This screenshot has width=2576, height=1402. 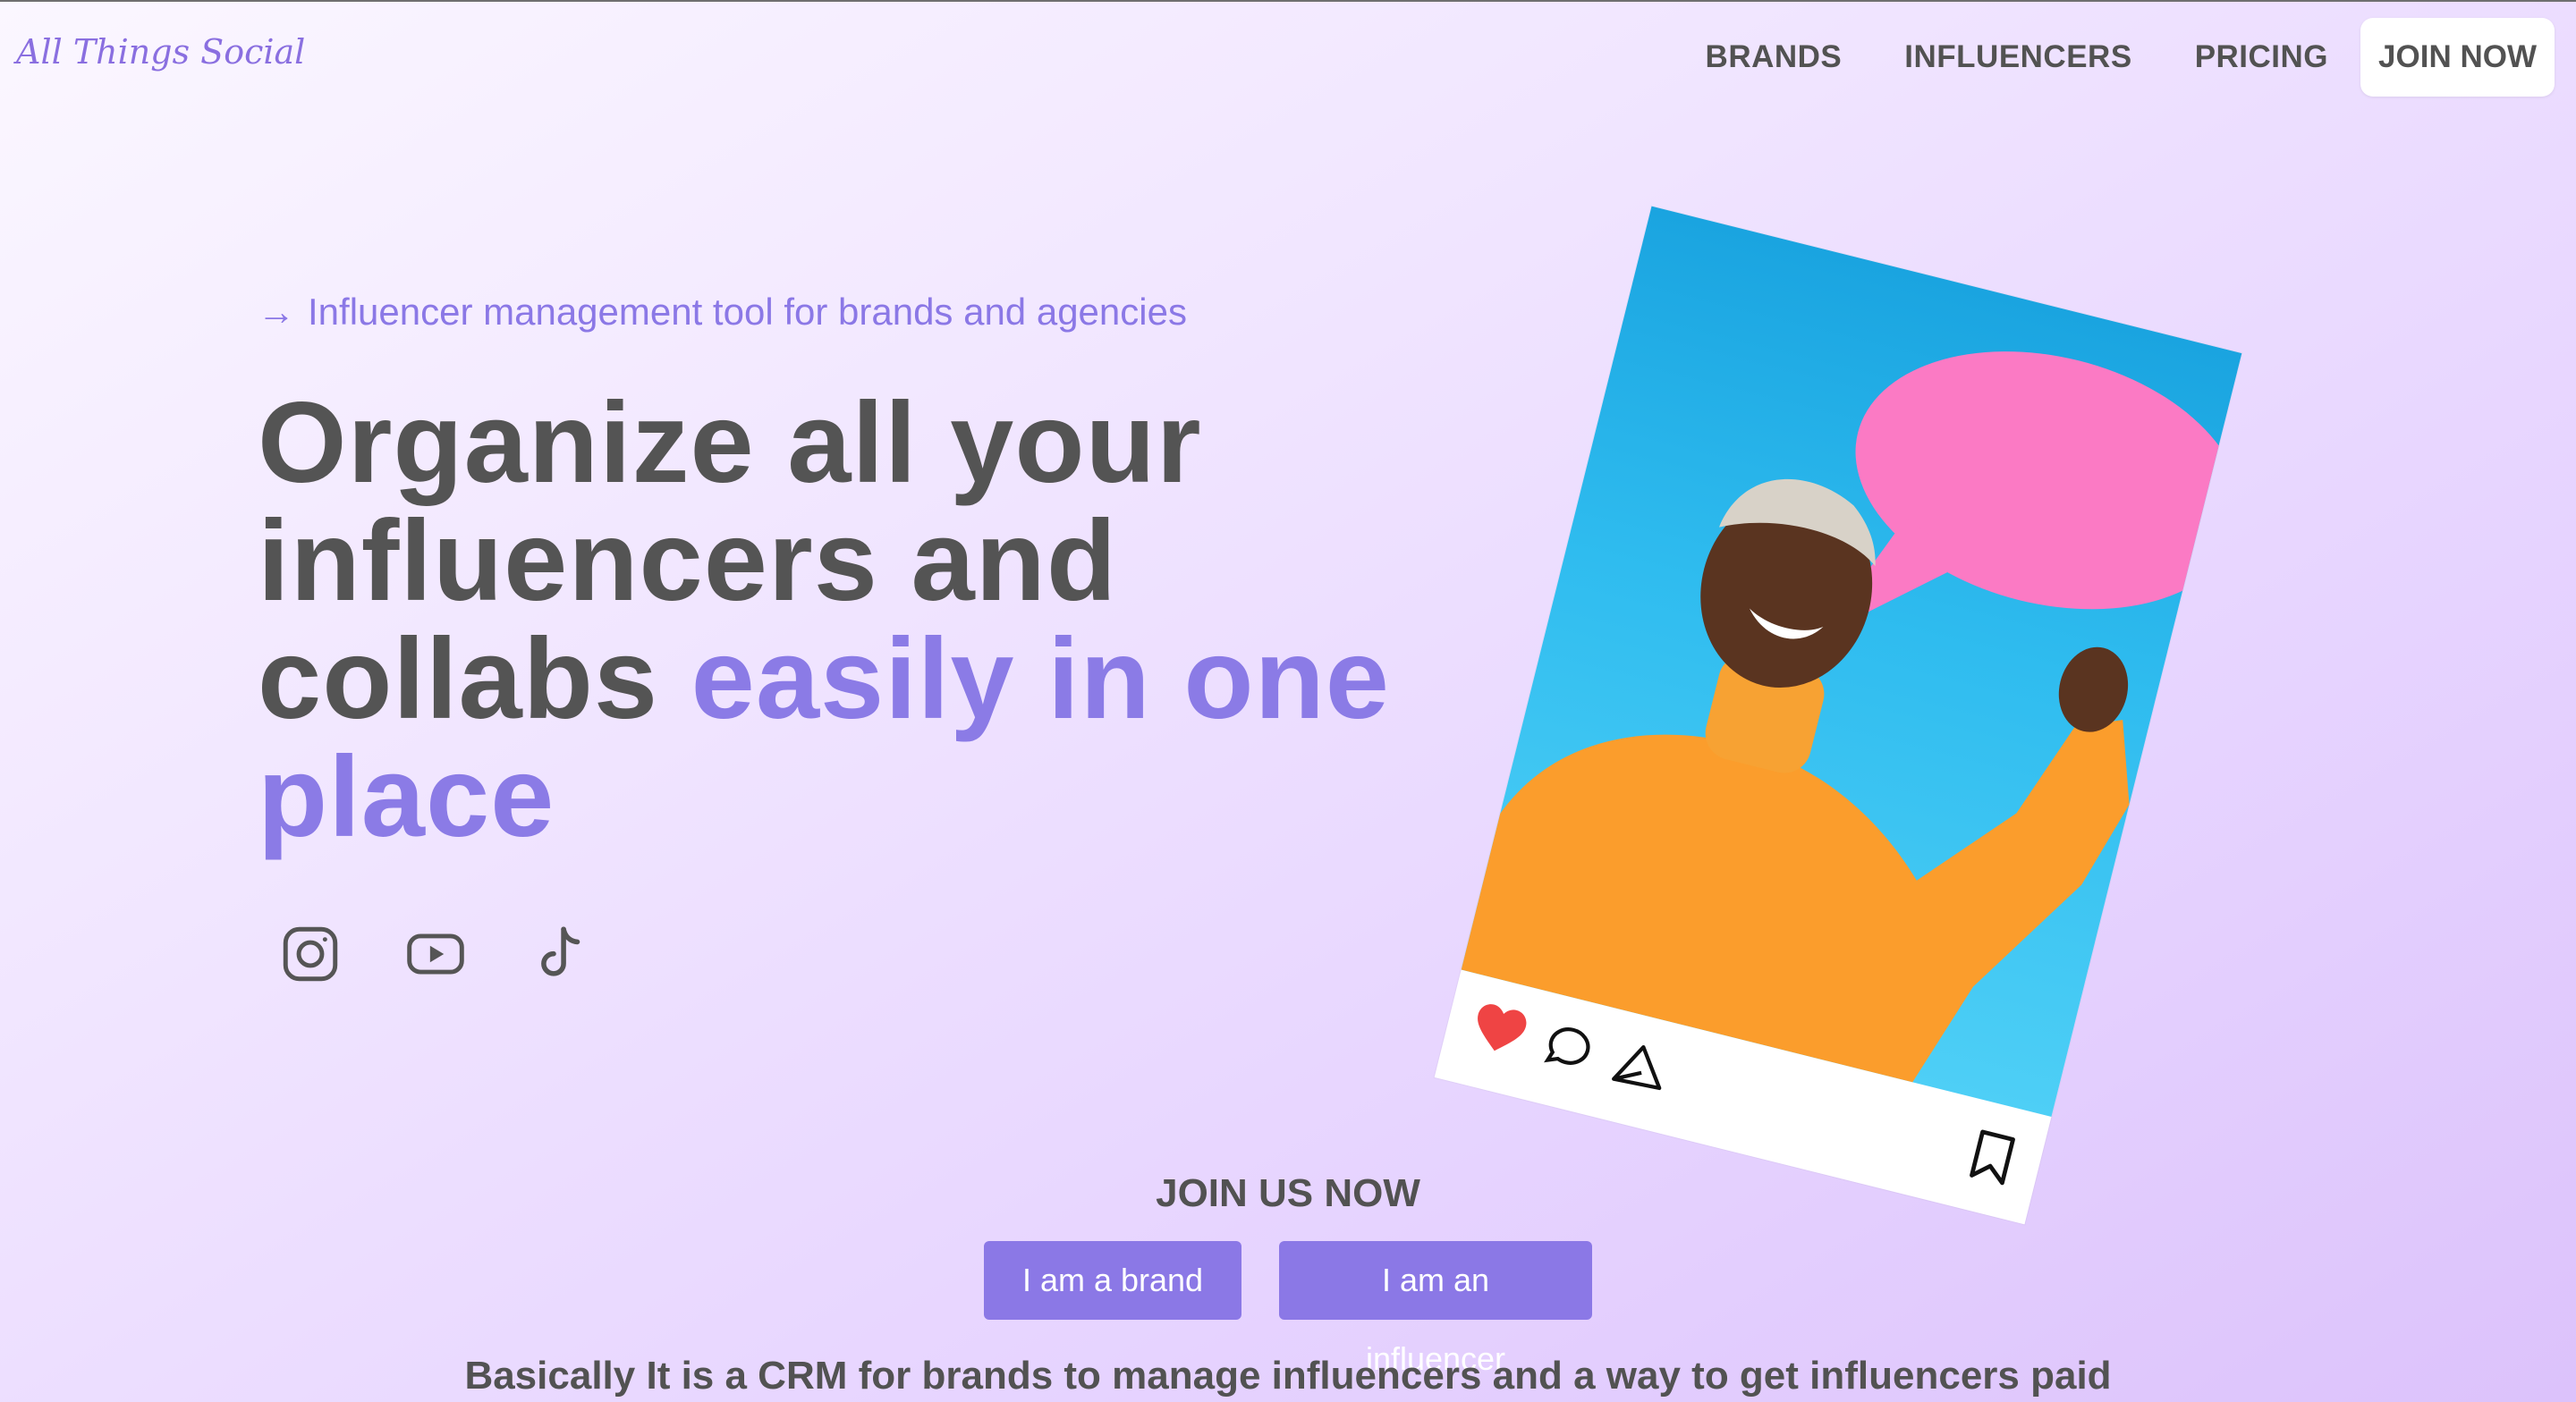 What do you see at coordinates (160, 52) in the screenshot?
I see `logo: All Things Social` at bounding box center [160, 52].